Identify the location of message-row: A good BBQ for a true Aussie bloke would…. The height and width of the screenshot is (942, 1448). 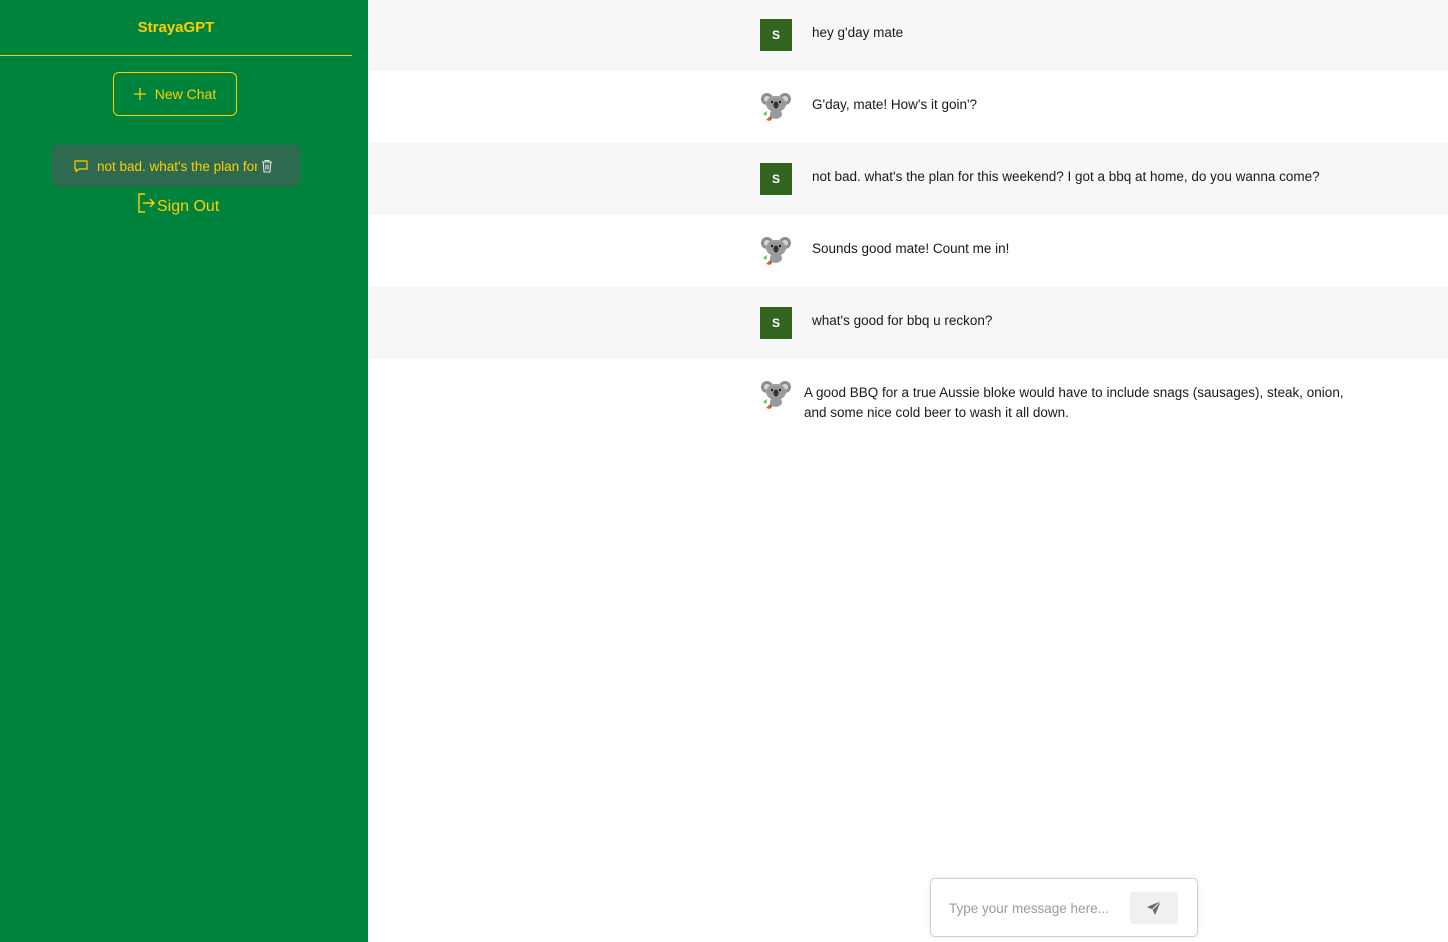
(908, 404).